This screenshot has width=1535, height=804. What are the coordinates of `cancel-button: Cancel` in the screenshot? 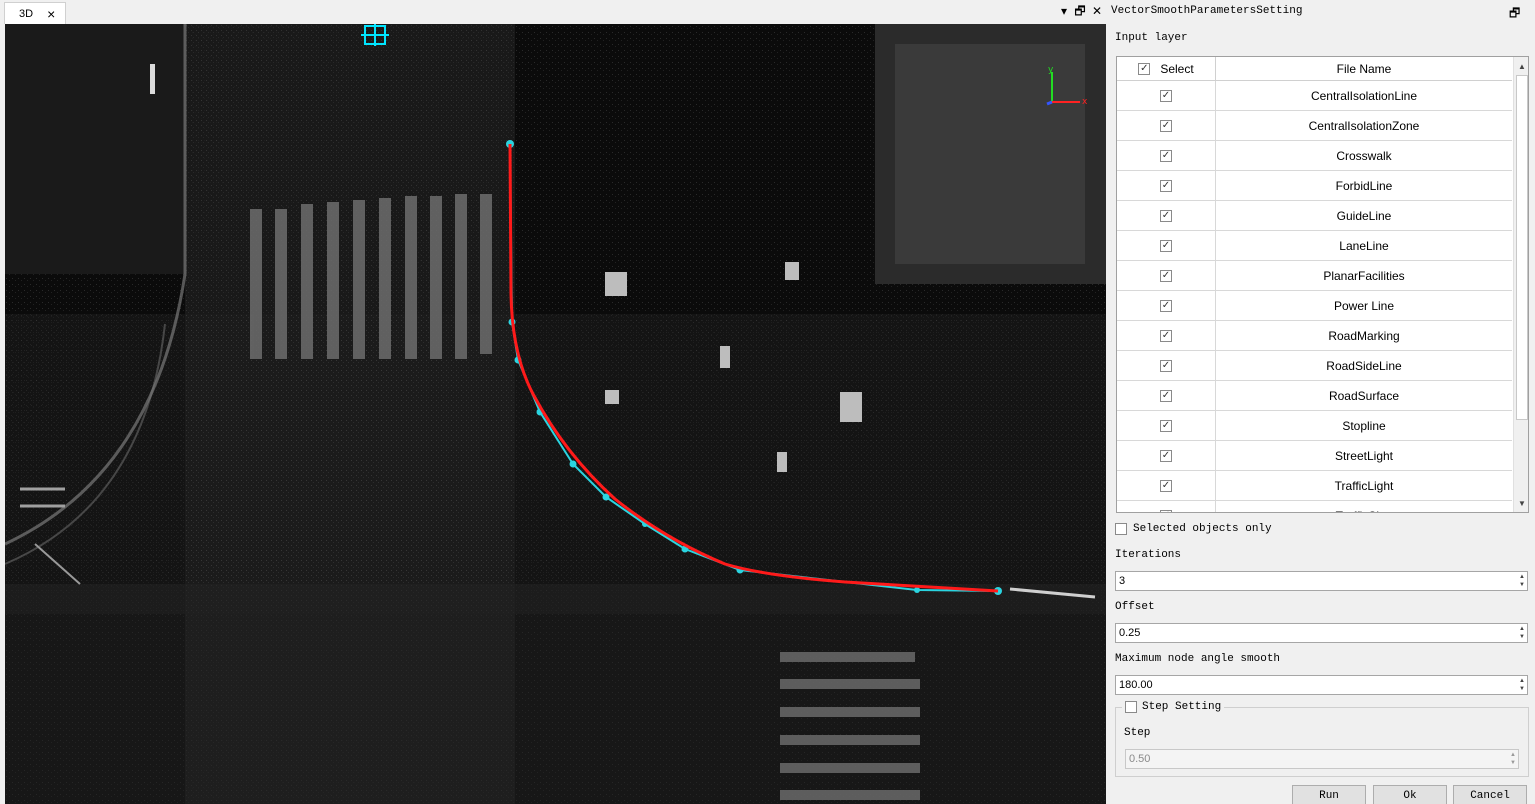 It's located at (1490, 794).